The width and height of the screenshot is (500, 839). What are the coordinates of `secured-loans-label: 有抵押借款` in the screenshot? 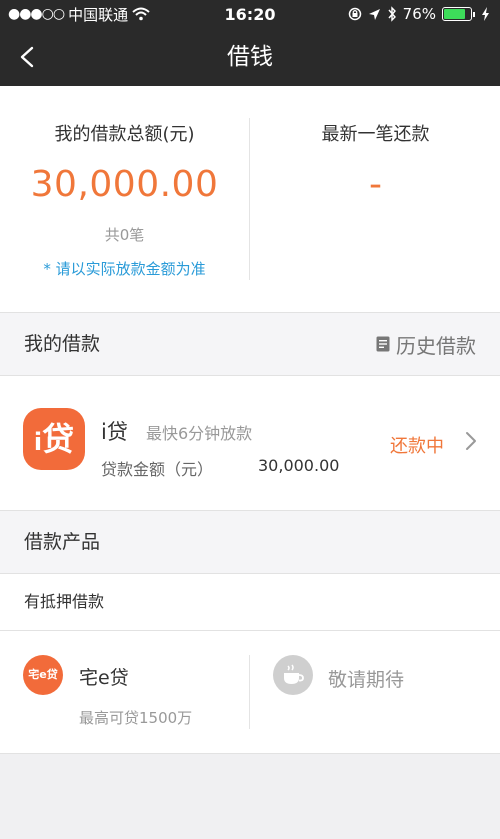 It's located at (64, 601).